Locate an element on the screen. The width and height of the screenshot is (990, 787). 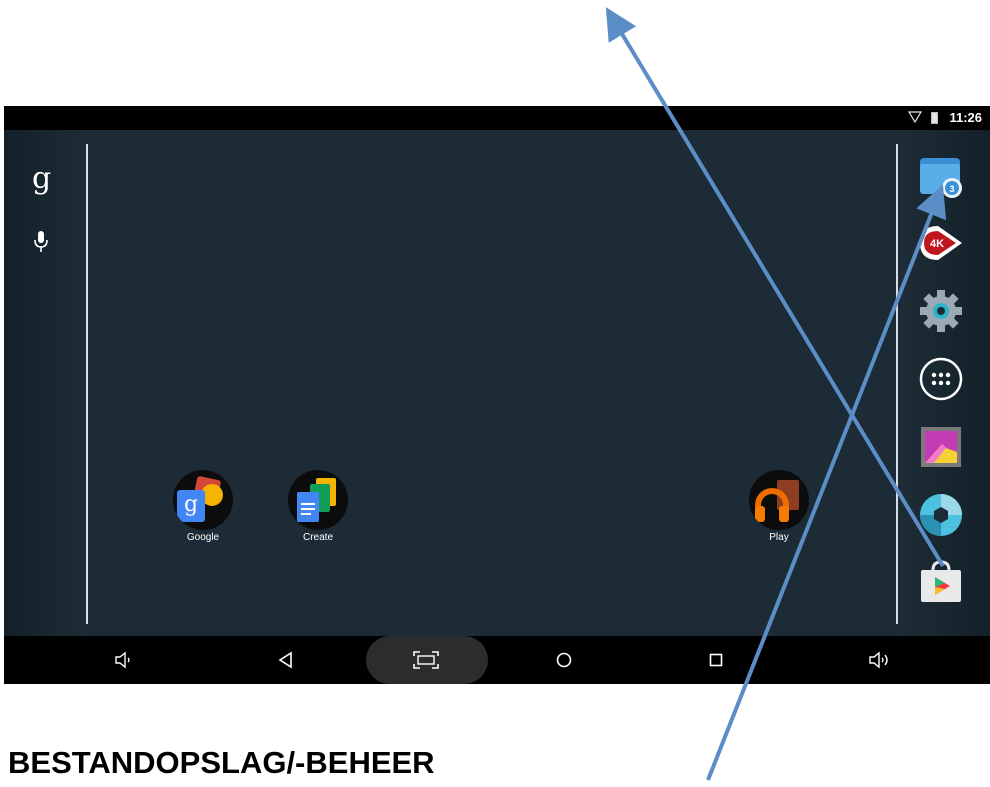
volume-down-icon is located at coordinates (122, 660).